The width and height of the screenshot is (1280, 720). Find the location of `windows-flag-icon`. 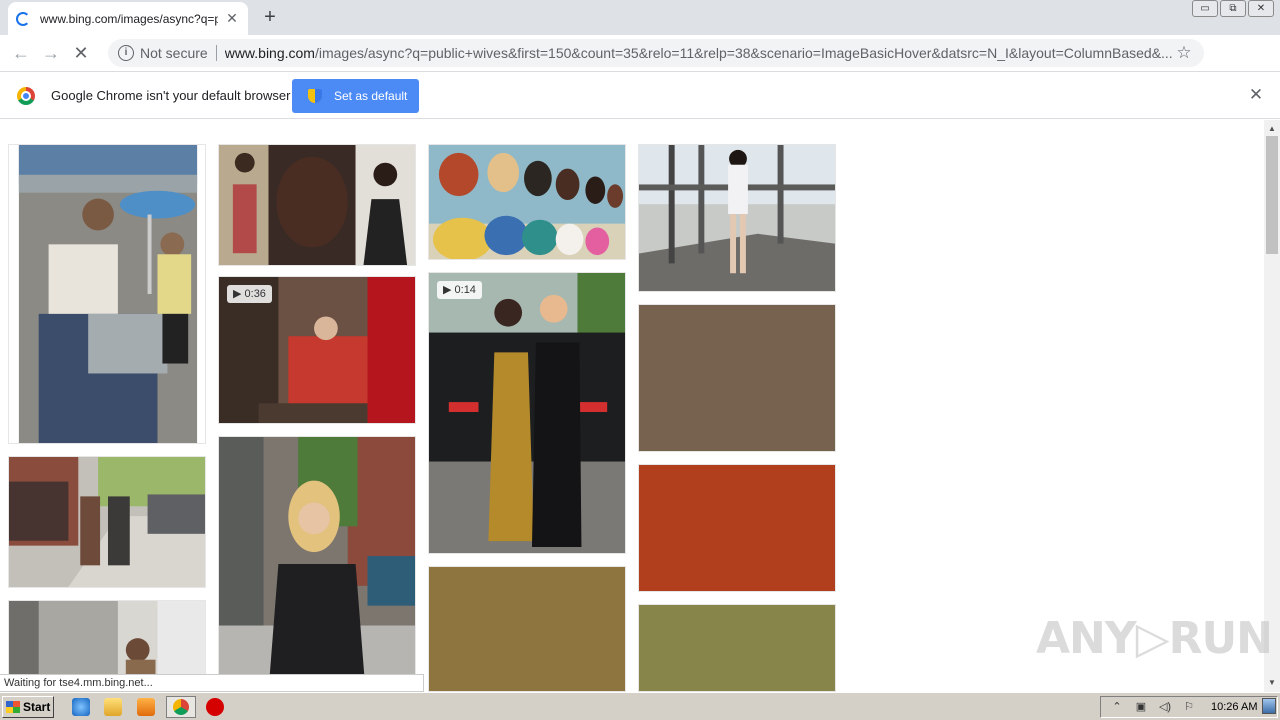

windows-flag-icon is located at coordinates (13, 707).